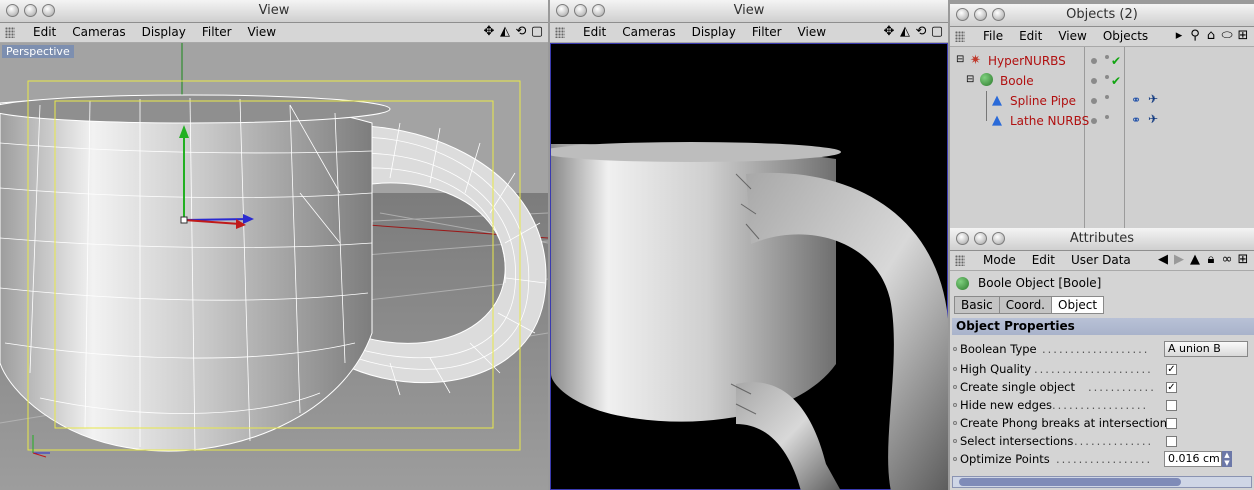  Describe the element at coordinates (1193, 459) in the screenshot. I see `optimize-points-input: 0.016 cm` at that location.